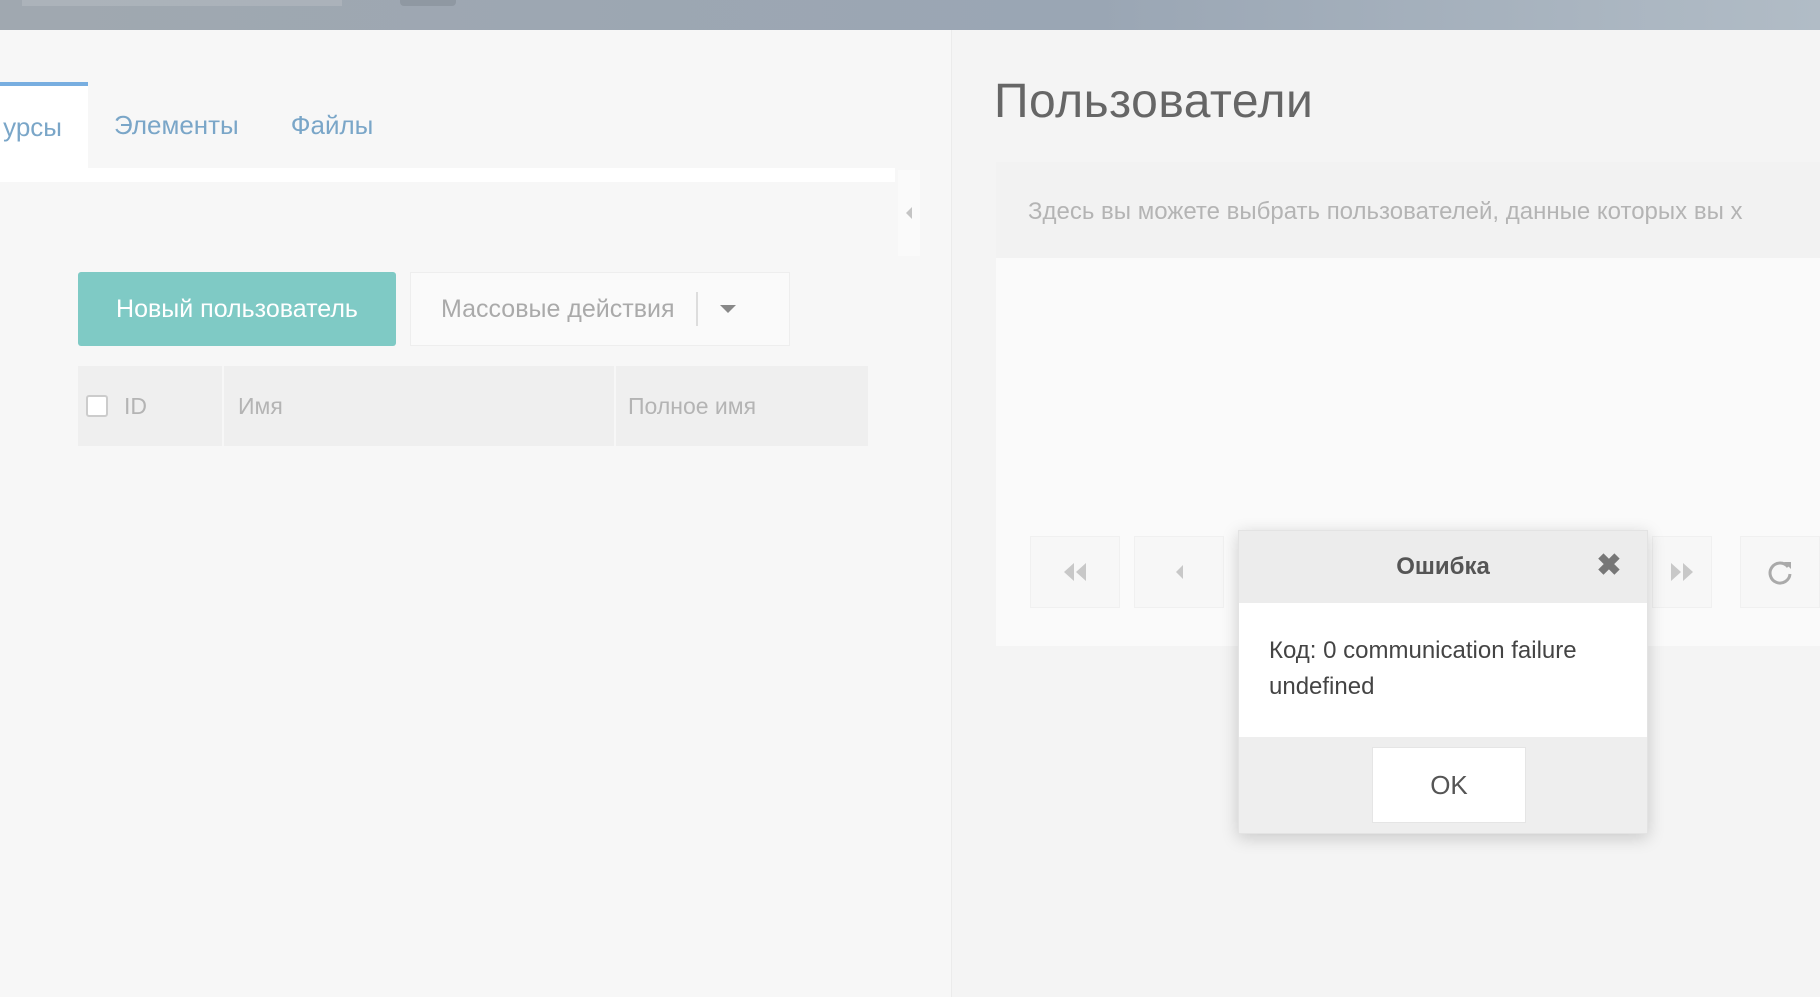 The height and width of the screenshot is (997, 1820). I want to click on dialog-footer: OK, so click(1443, 785).